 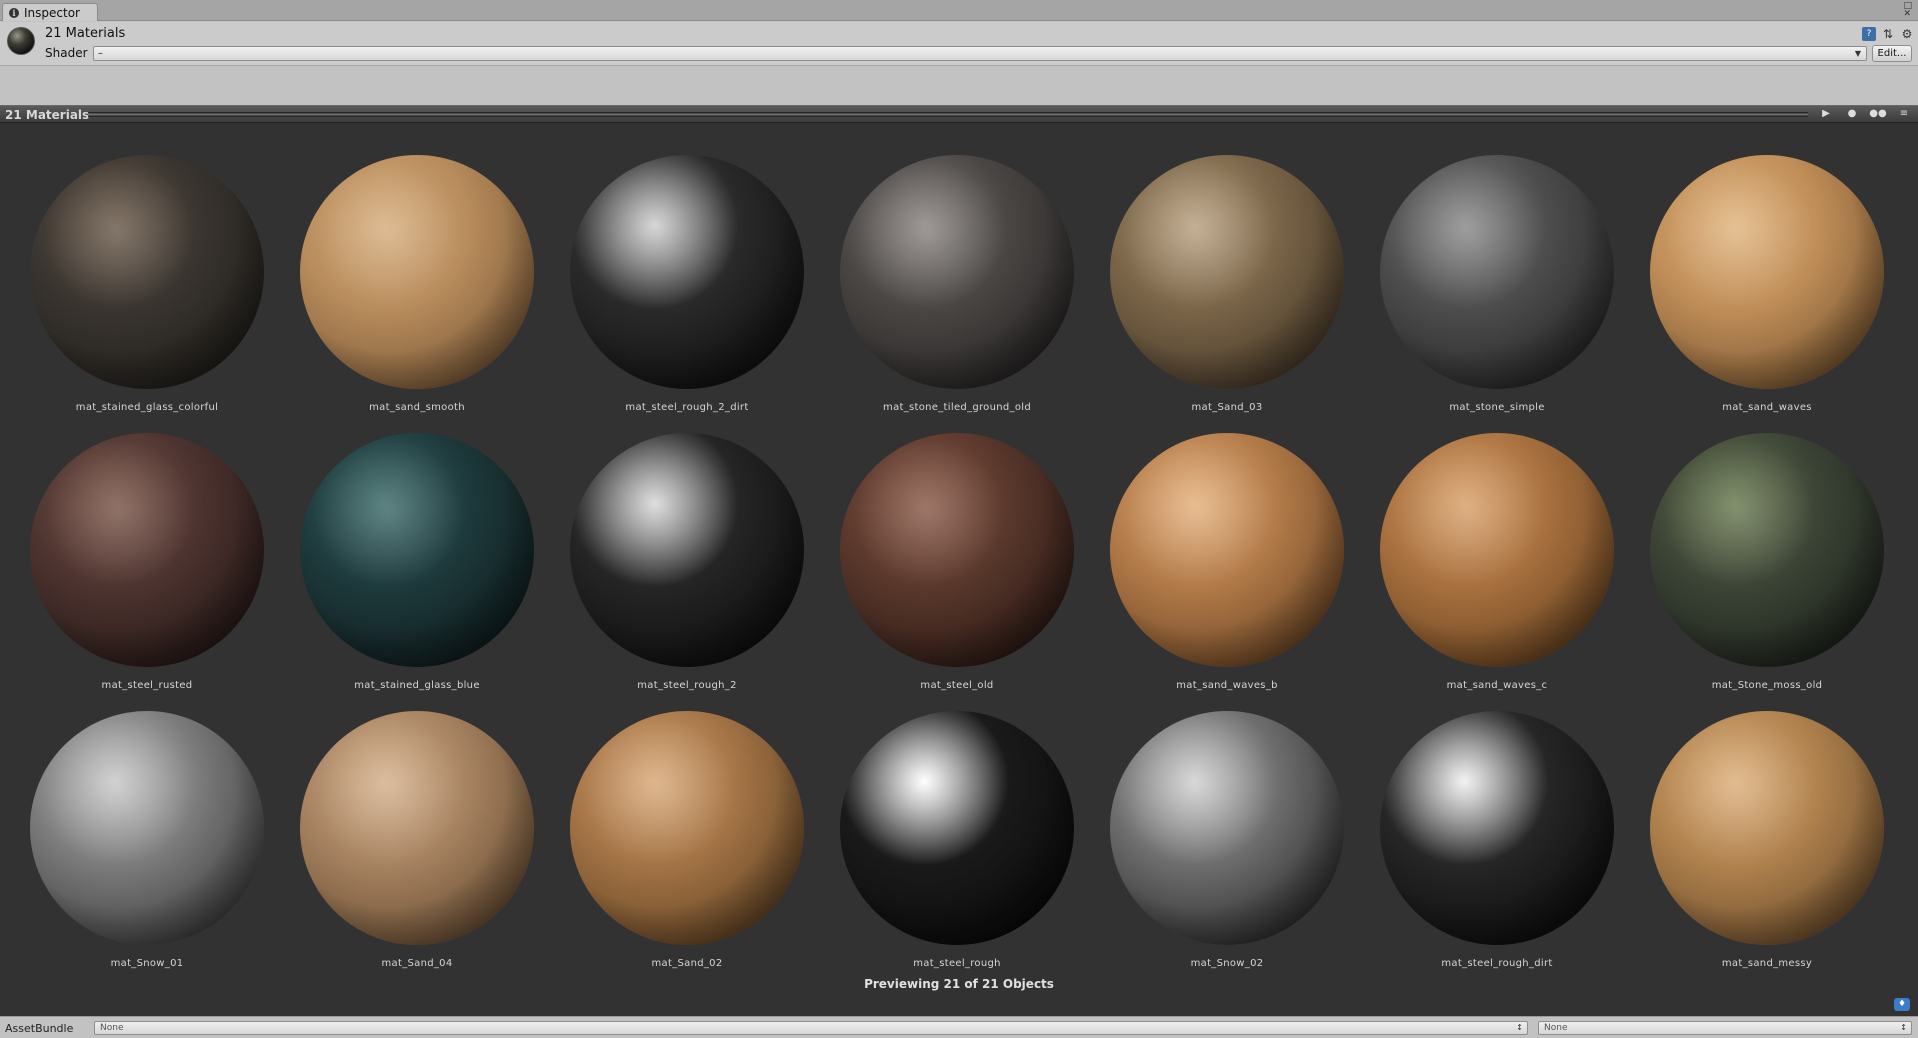 I want to click on asset-bundle-variant-dropdown: None ↕, so click(x=1725, y=1028).